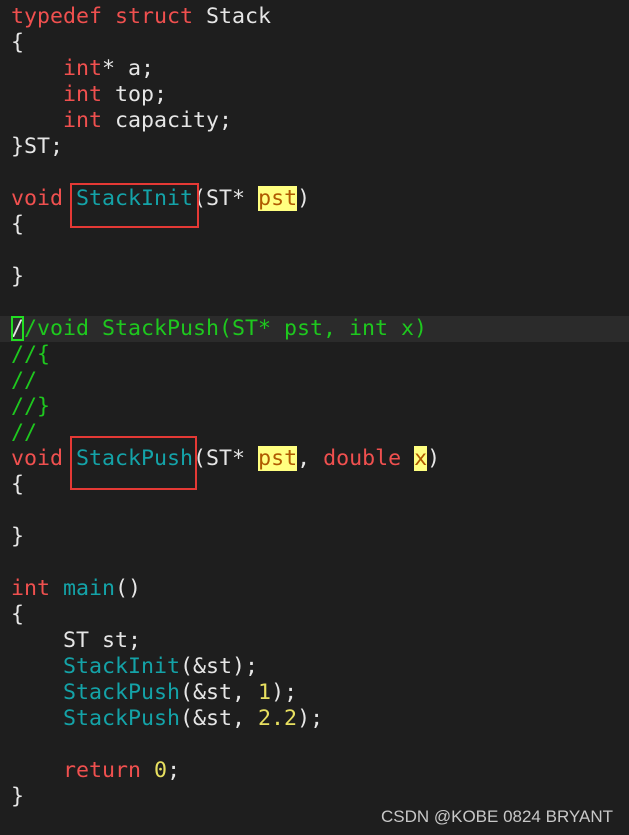  What do you see at coordinates (314, 355) in the screenshot?
I see `code-line: //{` at bounding box center [314, 355].